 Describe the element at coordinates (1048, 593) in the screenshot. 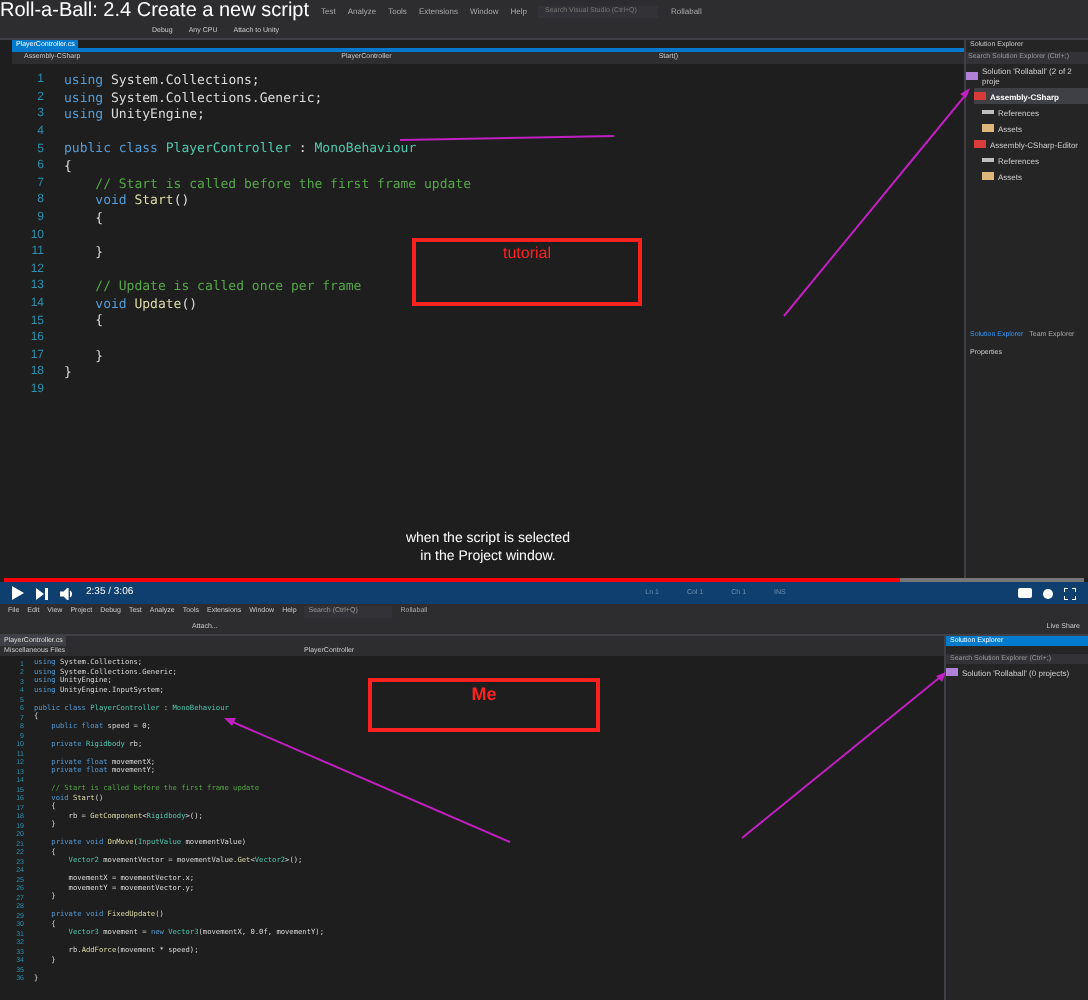

I see `settings-icon` at that location.